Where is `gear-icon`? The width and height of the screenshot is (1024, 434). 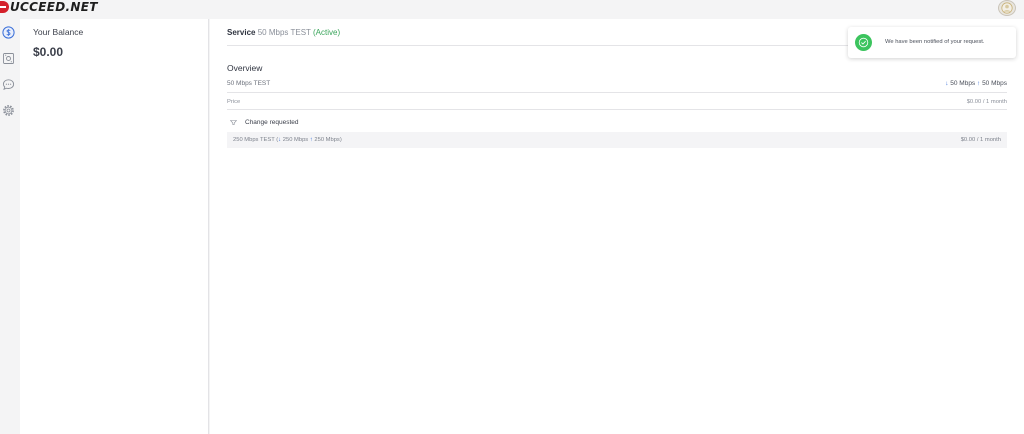
gear-icon is located at coordinates (8, 110).